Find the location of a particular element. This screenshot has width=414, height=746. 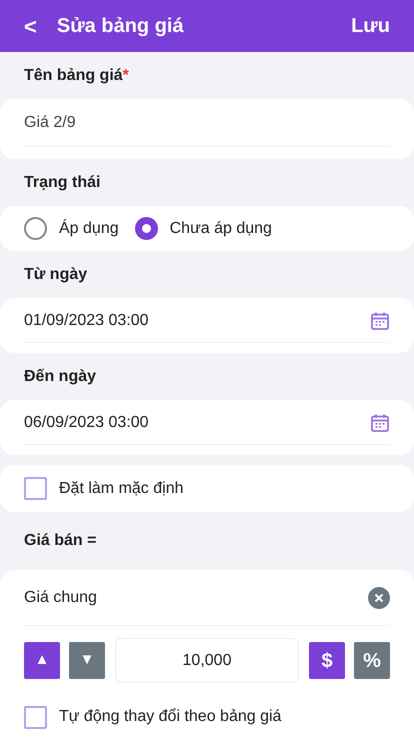

radio-label: Chưa áp dụng is located at coordinates (221, 228).